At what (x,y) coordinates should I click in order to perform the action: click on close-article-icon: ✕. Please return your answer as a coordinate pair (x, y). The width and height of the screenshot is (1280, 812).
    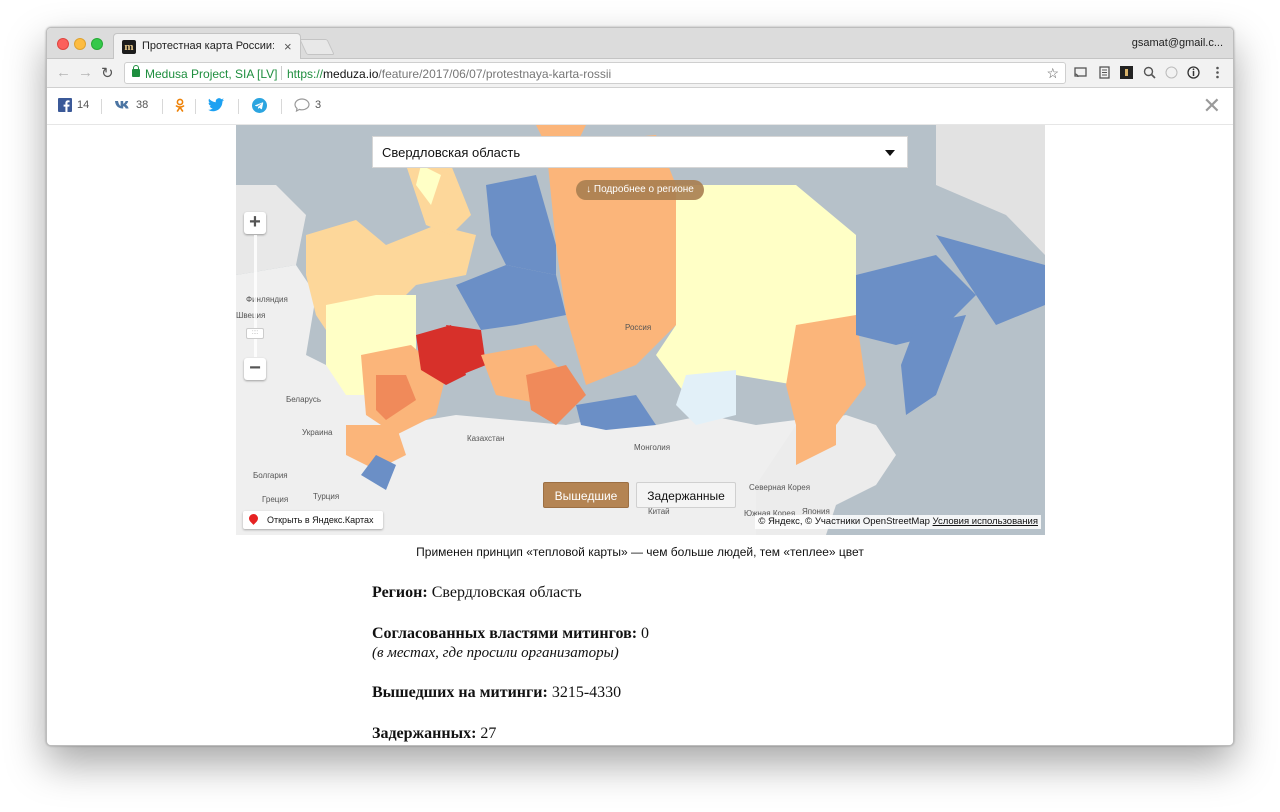
    Looking at the image, I should click on (1212, 106).